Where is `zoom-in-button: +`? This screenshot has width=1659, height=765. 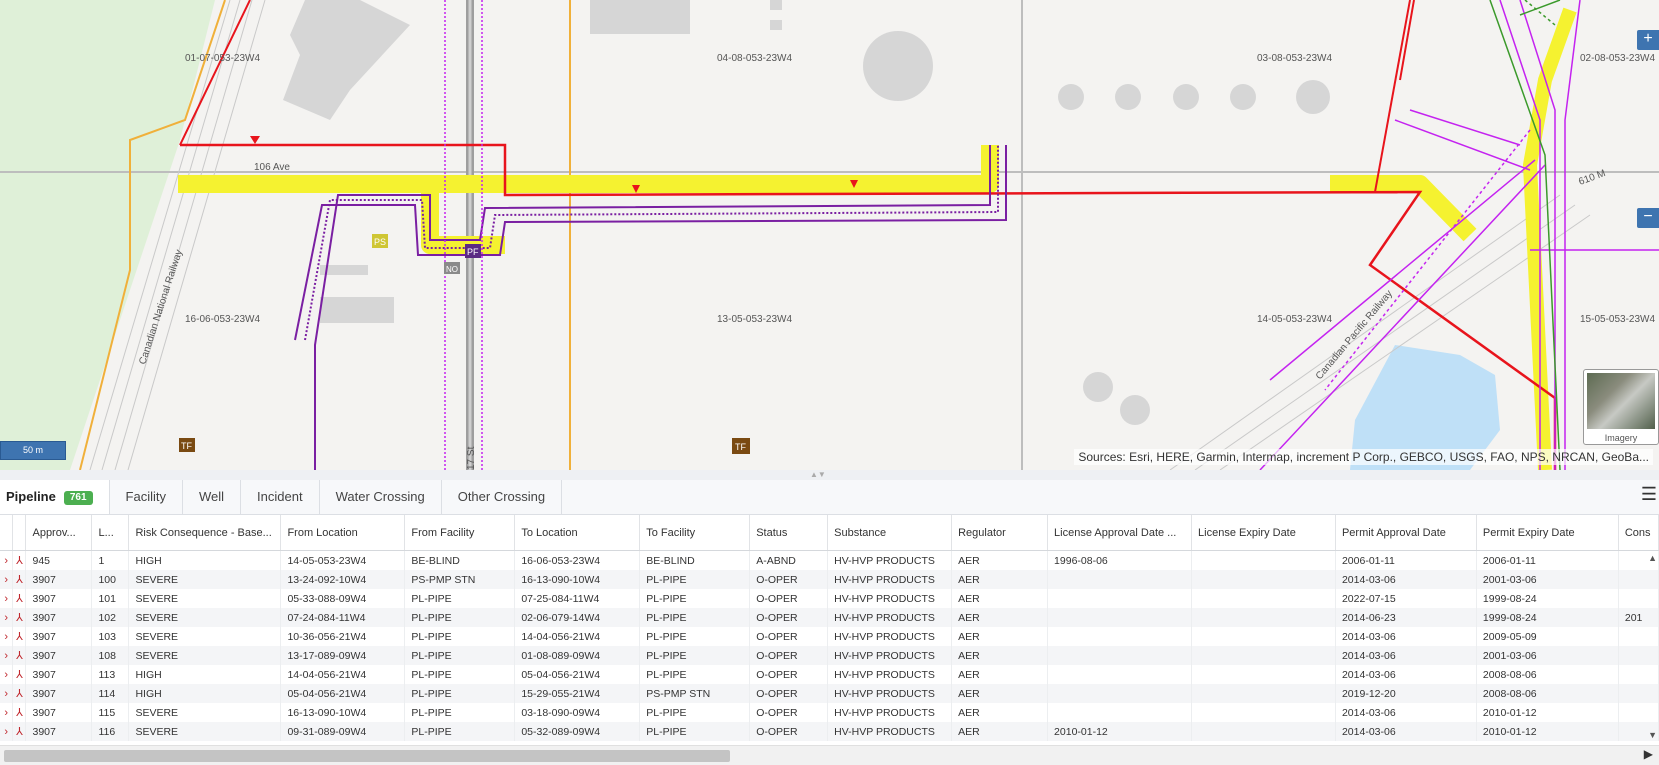
zoom-in-button: + is located at coordinates (1648, 40).